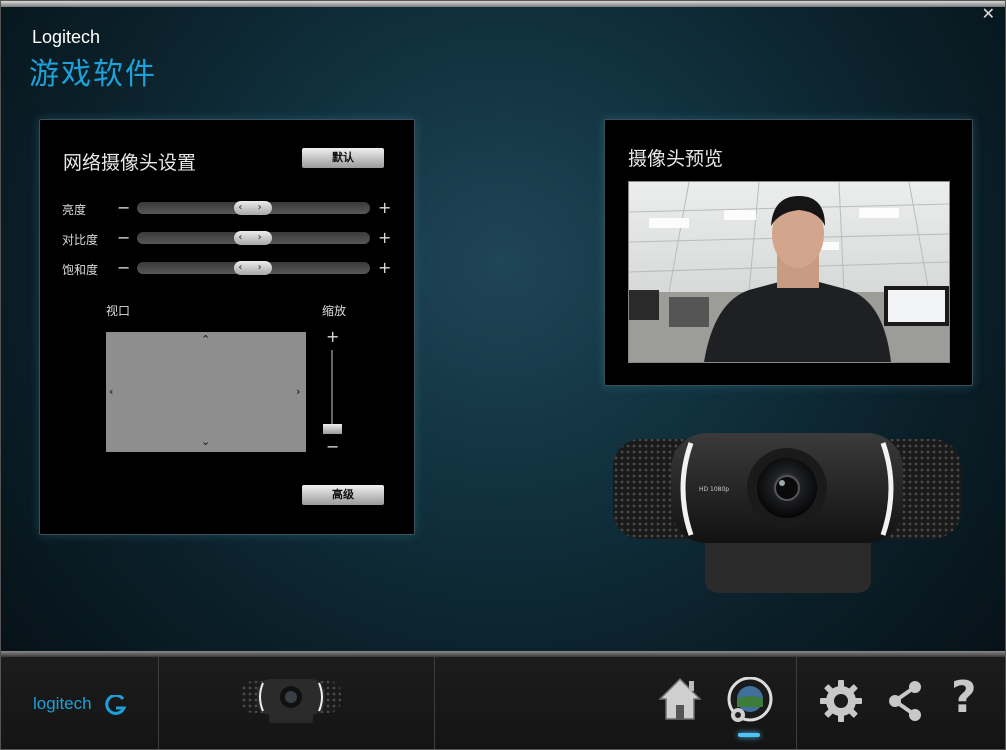 This screenshot has width=1006, height=750. Describe the element at coordinates (749, 735) in the screenshot. I see `active-tab-indicator` at that location.